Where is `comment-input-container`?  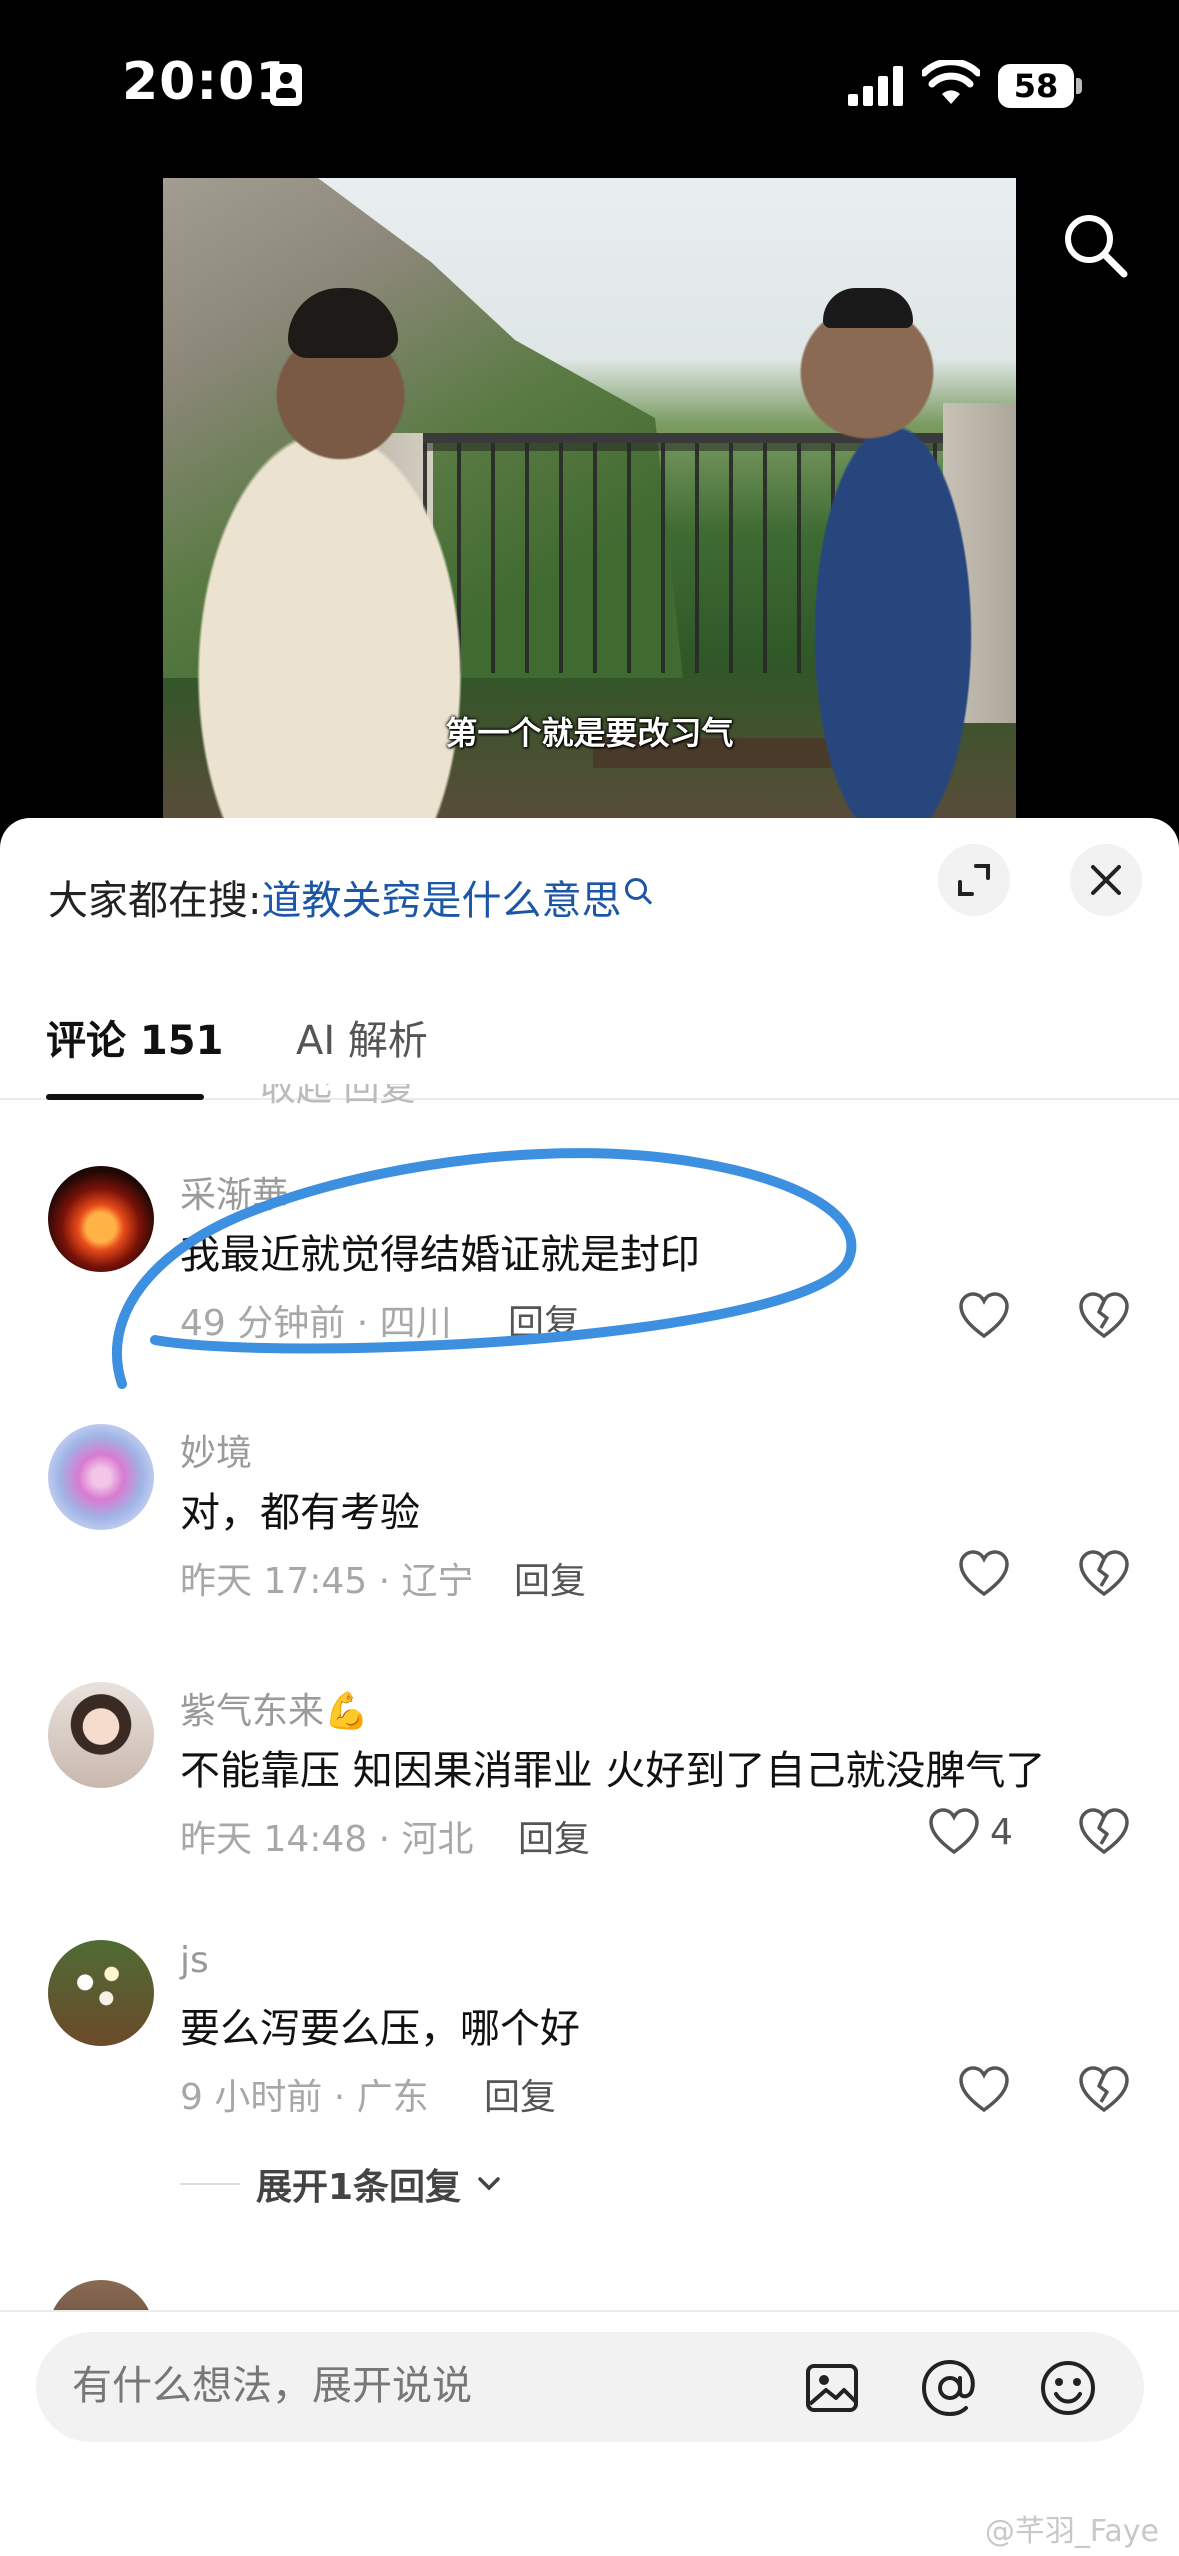 comment-input-container is located at coordinates (590, 2387).